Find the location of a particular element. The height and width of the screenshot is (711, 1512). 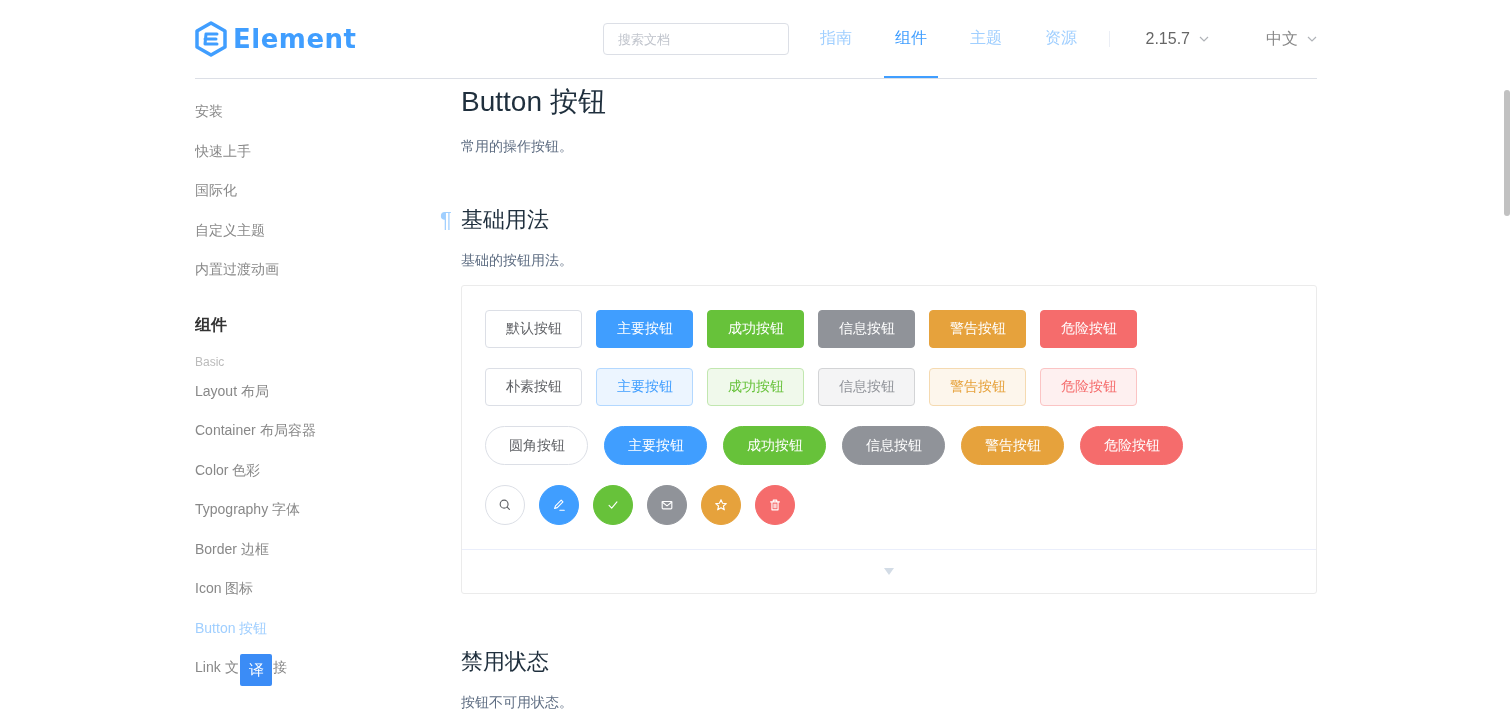

star-icon is located at coordinates (721, 505).